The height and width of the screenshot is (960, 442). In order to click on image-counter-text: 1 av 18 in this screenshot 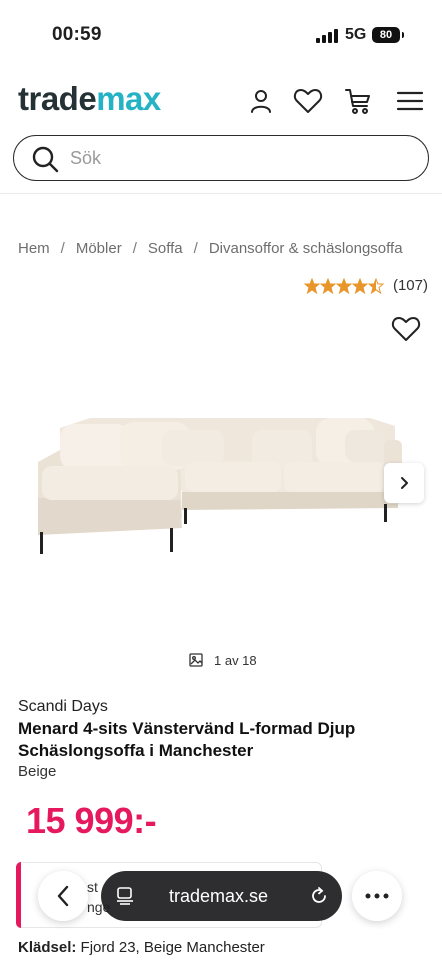, I will do `click(235, 660)`.